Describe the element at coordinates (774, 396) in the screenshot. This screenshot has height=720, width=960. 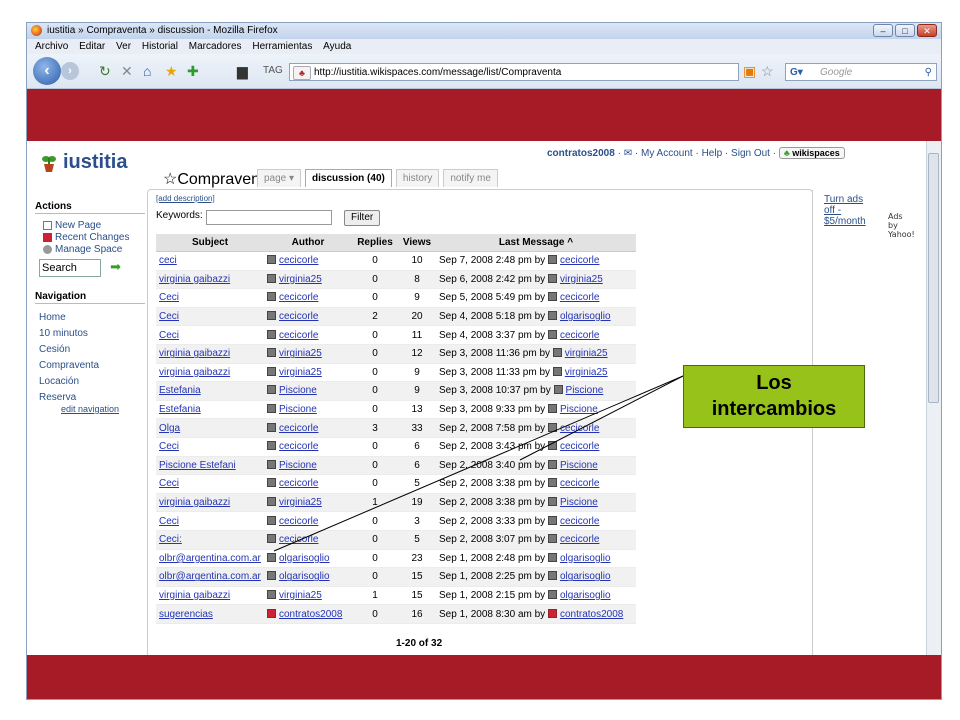
I see `callout-box: Los intercambios` at that location.